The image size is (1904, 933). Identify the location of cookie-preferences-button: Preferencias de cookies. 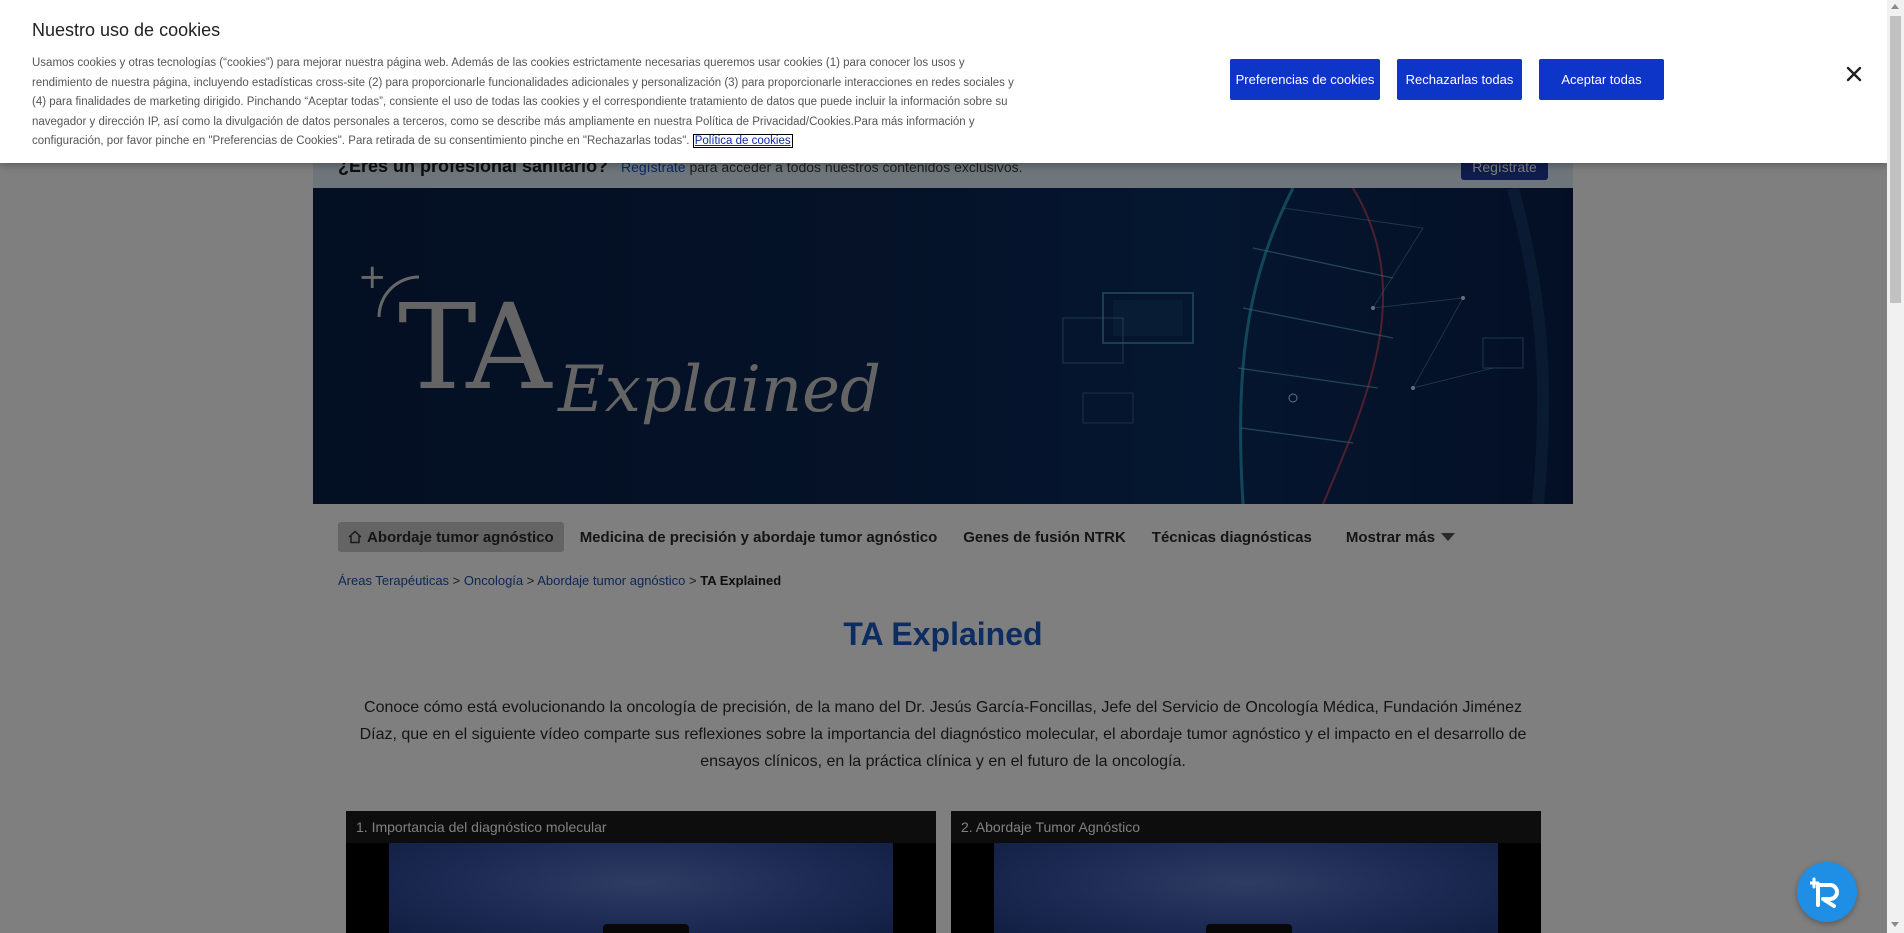
(1305, 79).